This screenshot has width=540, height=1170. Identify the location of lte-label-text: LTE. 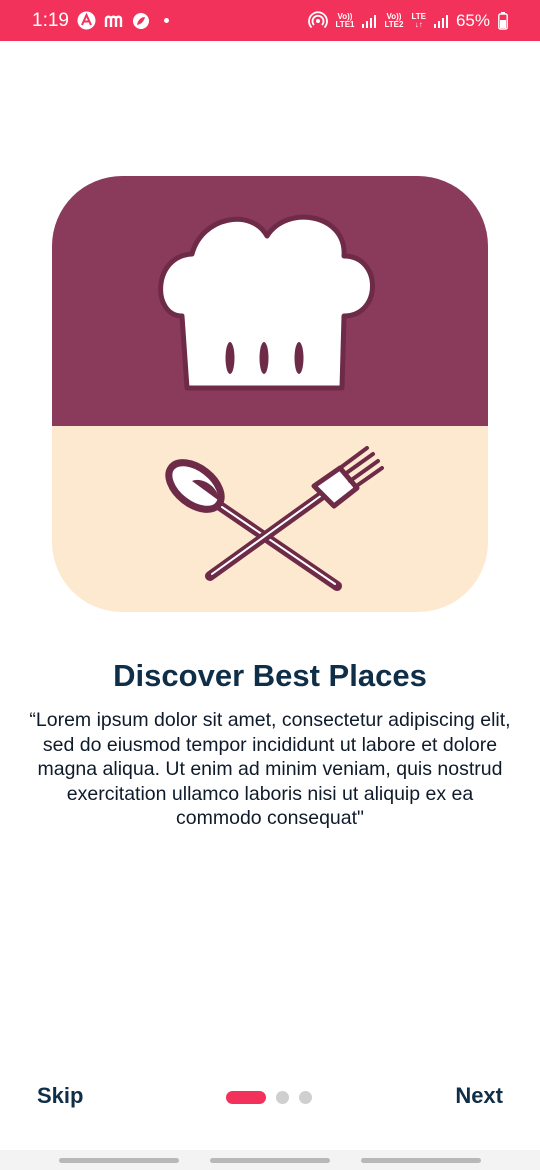
(418, 16).